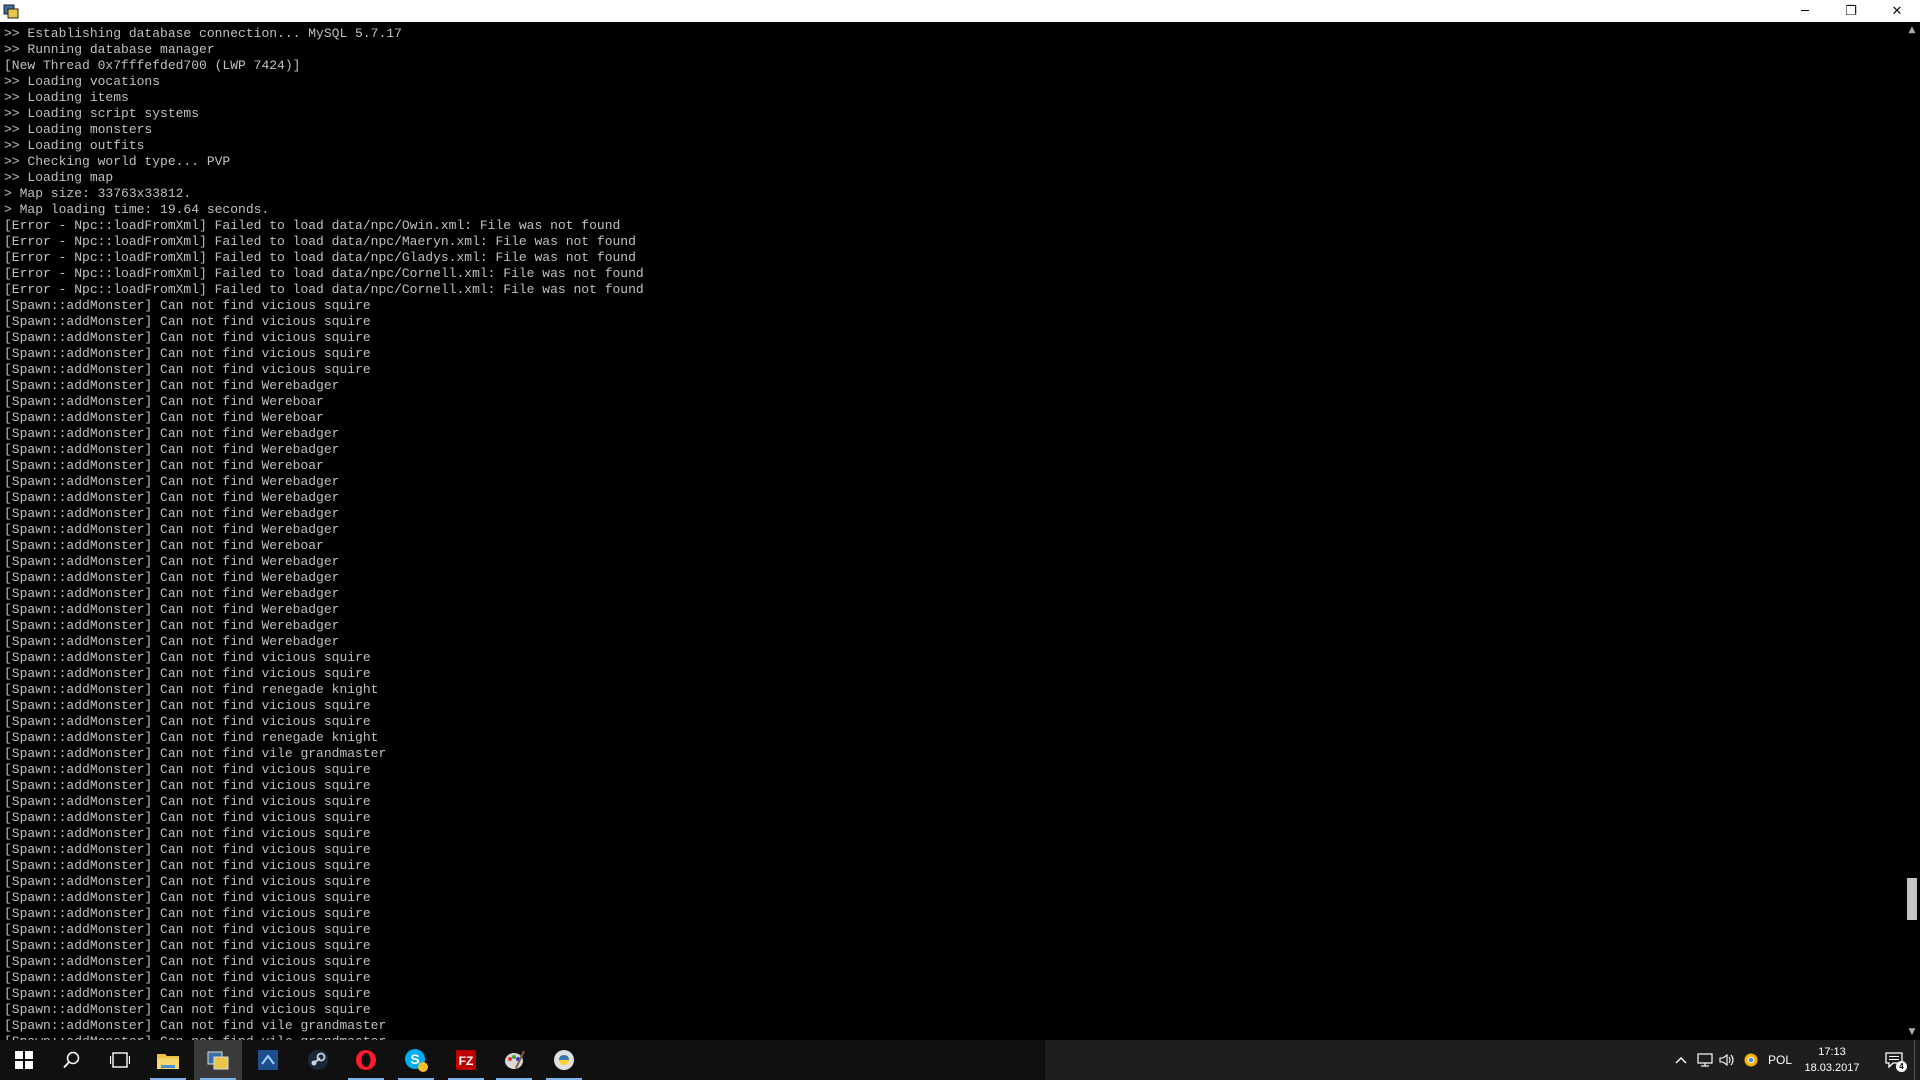 Image resolution: width=1920 pixels, height=1080 pixels. I want to click on console-line: > Map size: 33763x33812., so click(98, 193).